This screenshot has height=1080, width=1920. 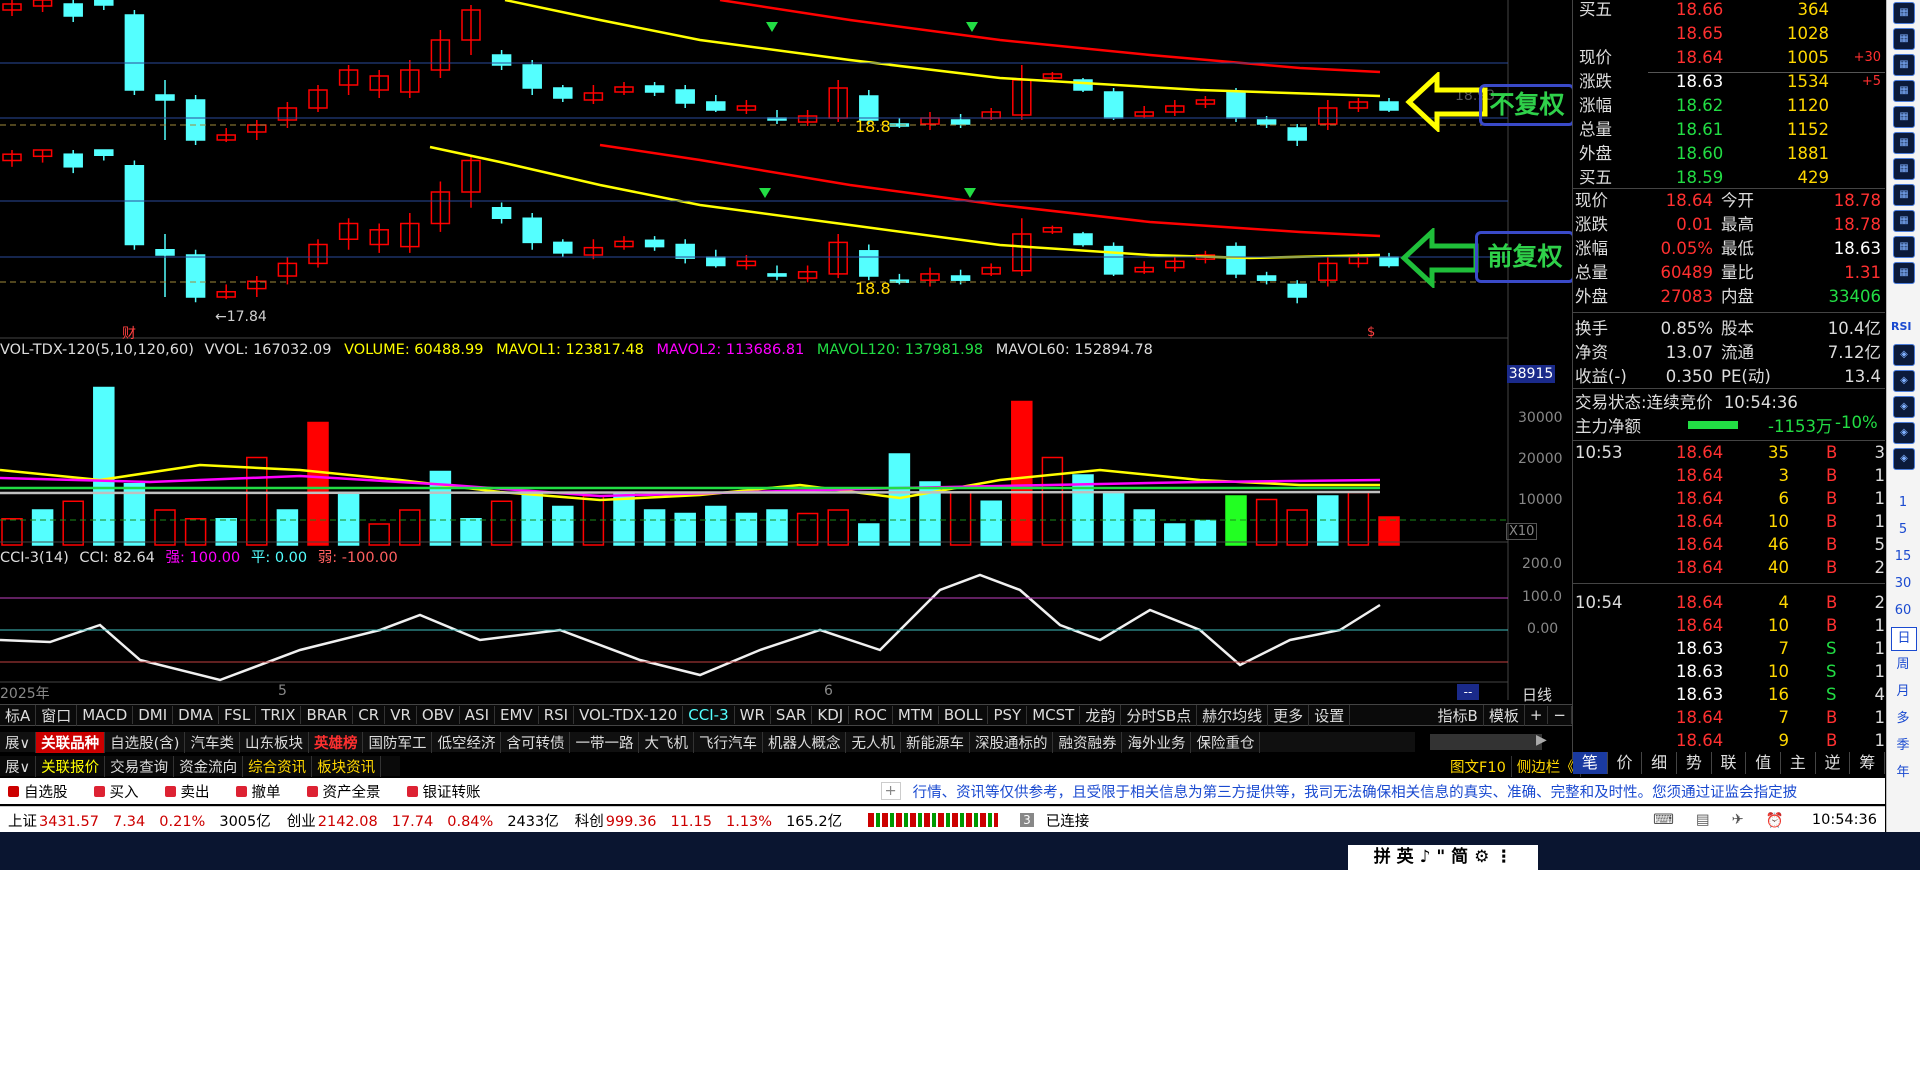 What do you see at coordinates (1443, 857) in the screenshot?
I see `ime-toolbar: 拼 英 ♪ " 简 ⚙ ⋮` at bounding box center [1443, 857].